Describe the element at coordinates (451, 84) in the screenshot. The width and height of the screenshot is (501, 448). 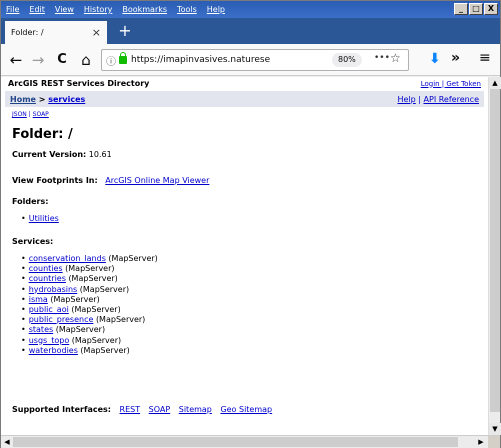
I see `login-link: Login | Get Token` at that location.